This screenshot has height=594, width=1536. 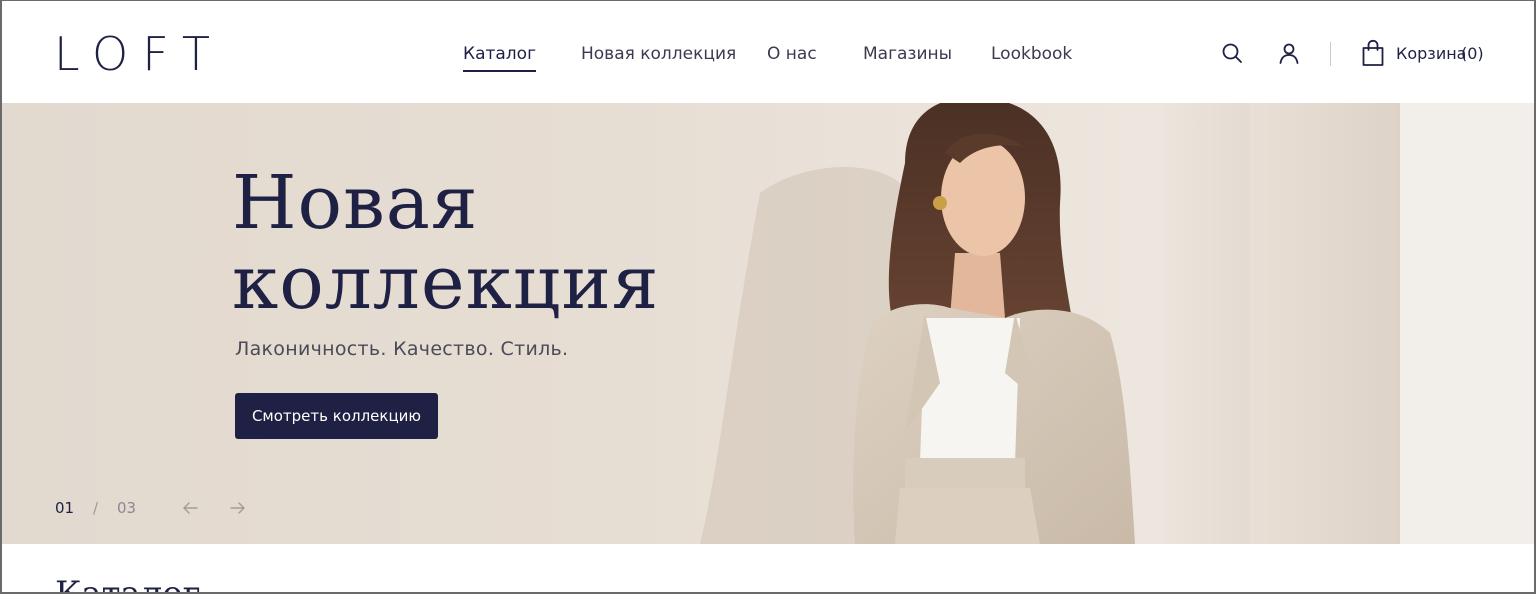 What do you see at coordinates (792, 54) in the screenshot?
I see `nav-item-about: О нас` at bounding box center [792, 54].